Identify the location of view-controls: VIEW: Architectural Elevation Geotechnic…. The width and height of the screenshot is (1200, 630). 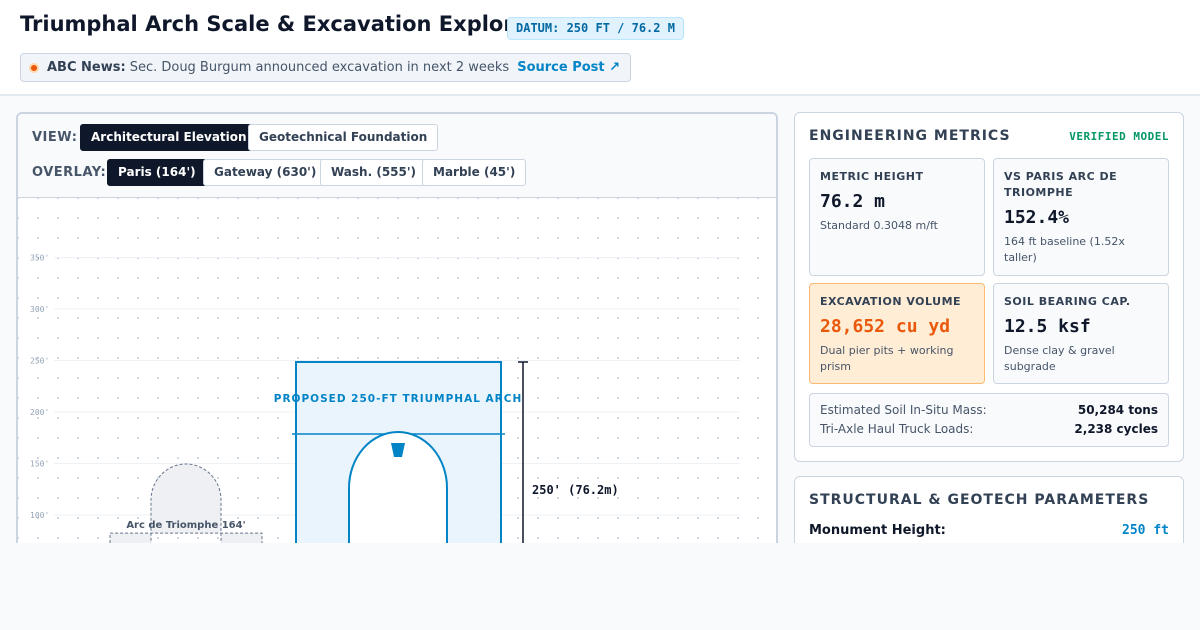
(397, 156).